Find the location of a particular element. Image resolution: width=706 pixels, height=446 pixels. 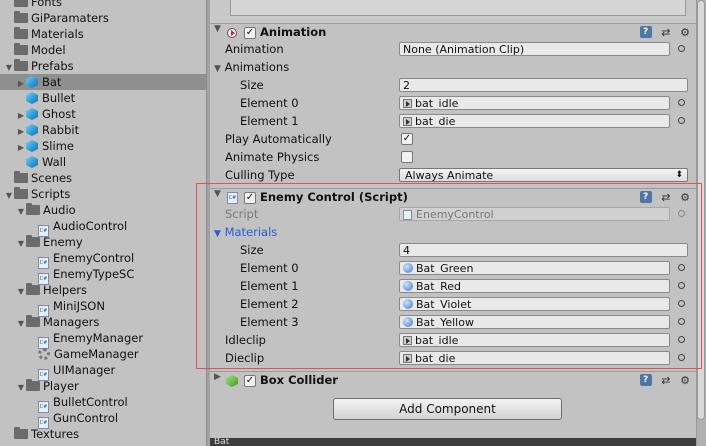

animate-physics-checkbox is located at coordinates (407, 157).